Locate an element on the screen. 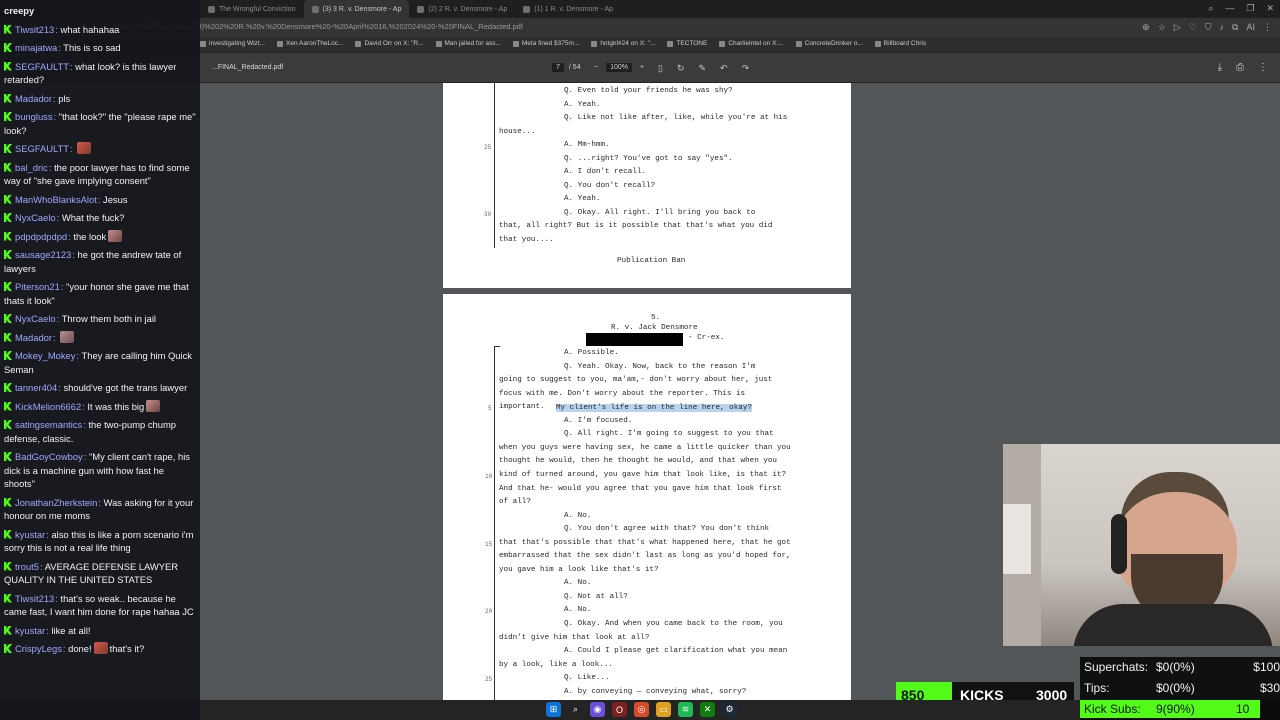 The image size is (1280, 720). browser-tab: (3) 3 R. v. Densmore - Ap is located at coordinates (356, 9).